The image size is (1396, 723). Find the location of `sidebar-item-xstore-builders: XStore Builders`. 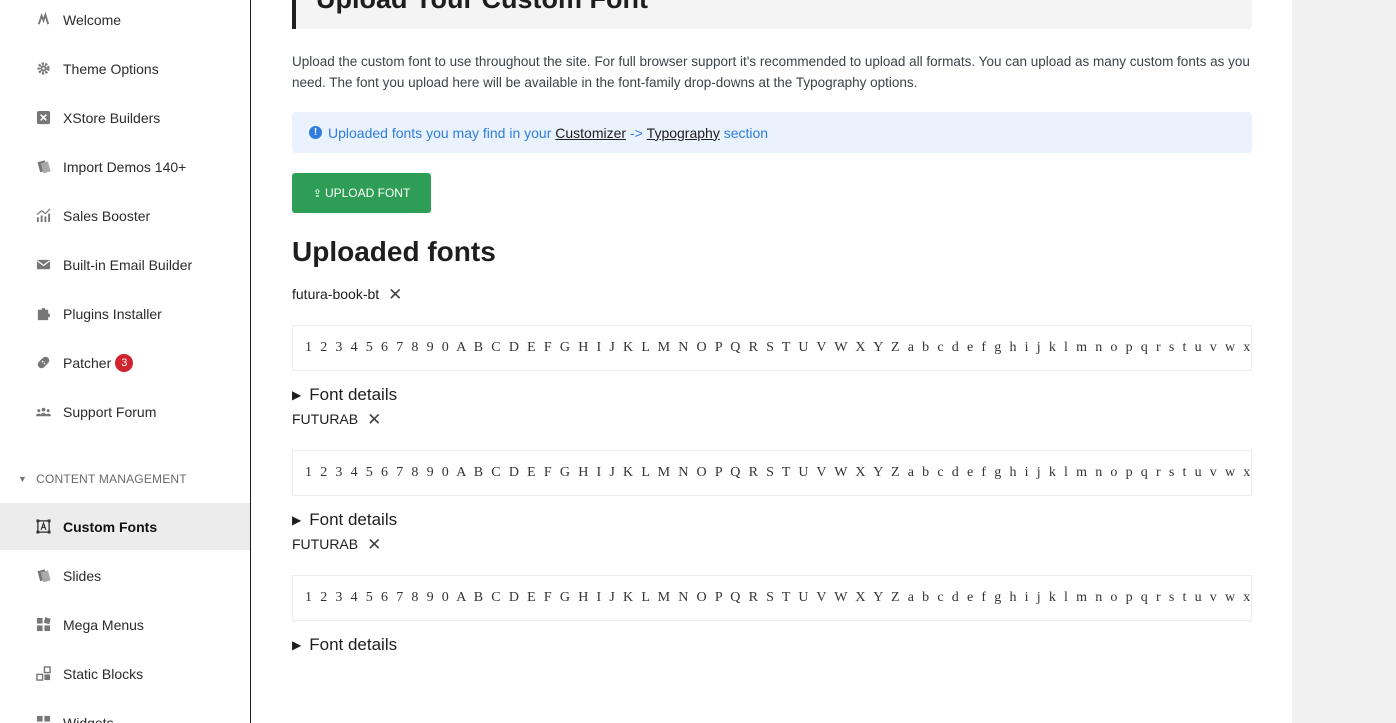

sidebar-item-xstore-builders: XStore Builders is located at coordinates (125, 117).